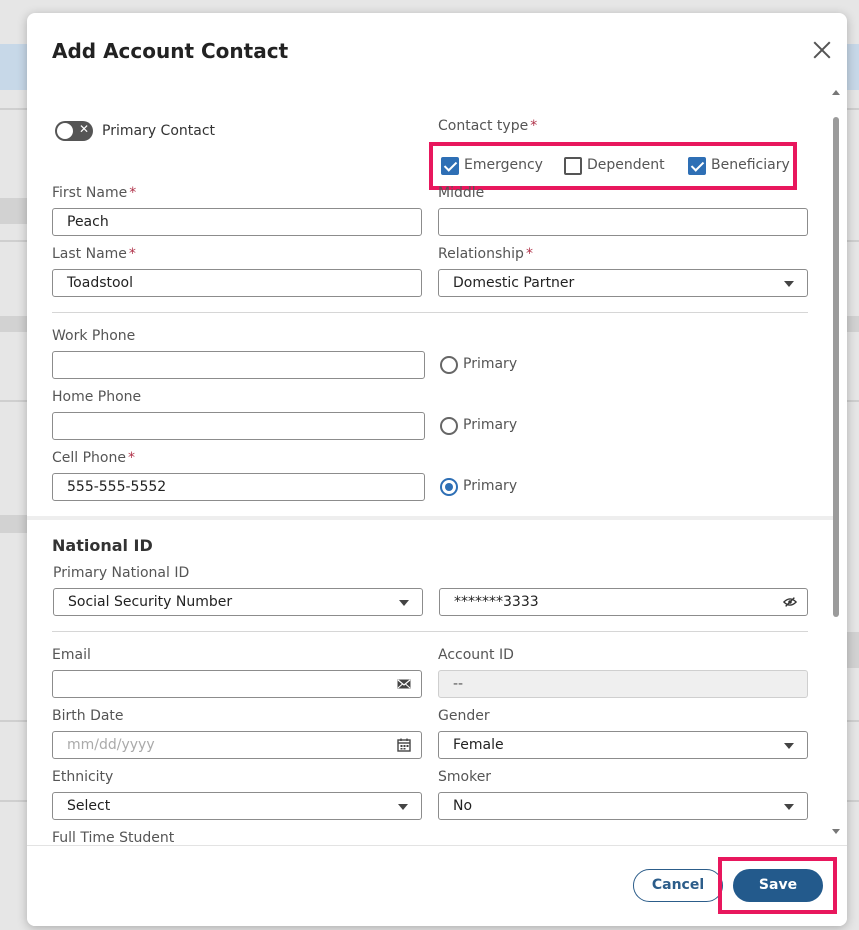 The image size is (859, 930). I want to click on relationship-value: Domestic Partner, so click(514, 283).